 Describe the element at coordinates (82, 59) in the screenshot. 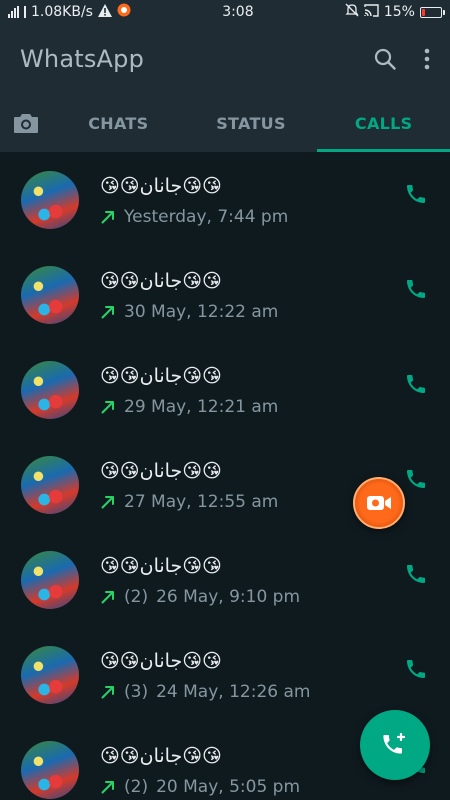

I see `app-title: WhatsApp` at that location.